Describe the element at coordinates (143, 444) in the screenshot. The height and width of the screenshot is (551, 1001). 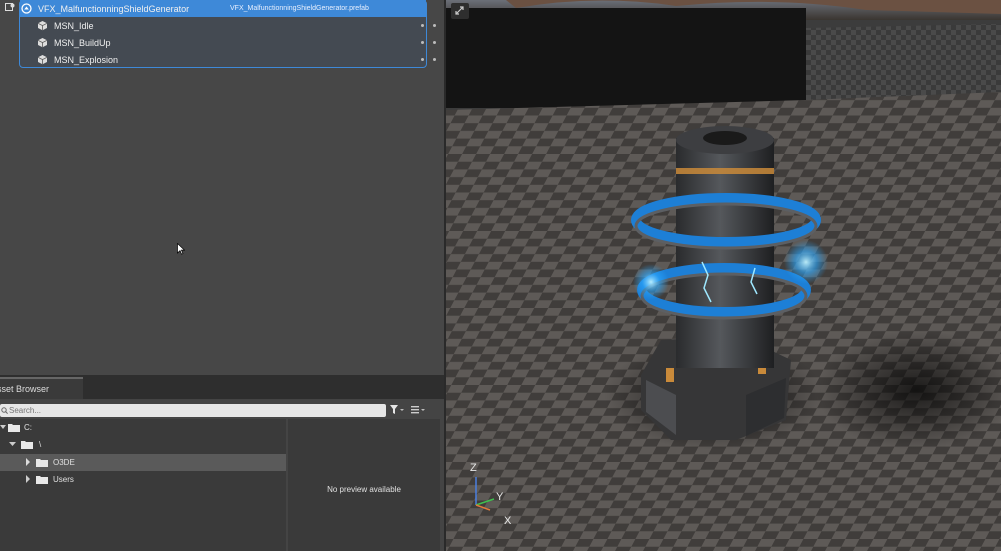
I see `tree-item-root: \` at that location.